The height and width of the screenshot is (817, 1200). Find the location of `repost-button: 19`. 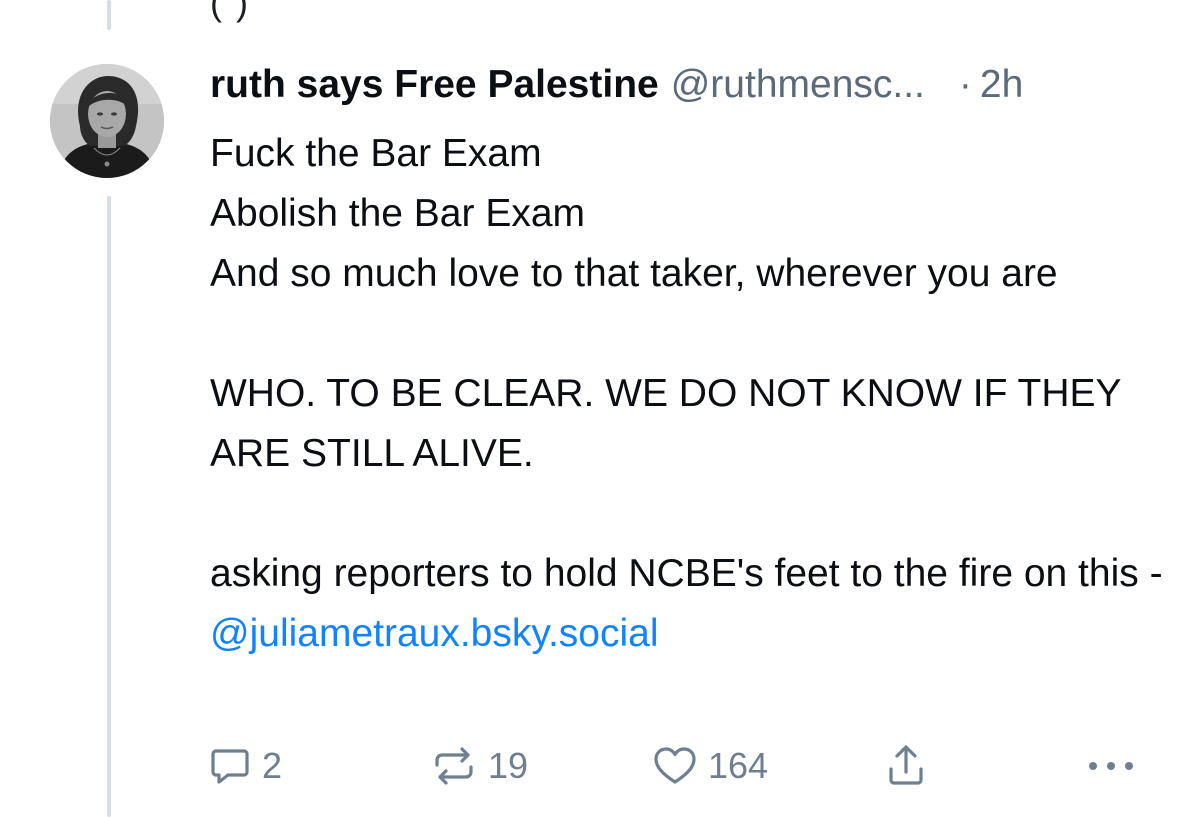

repost-button: 19 is located at coordinates (479, 766).